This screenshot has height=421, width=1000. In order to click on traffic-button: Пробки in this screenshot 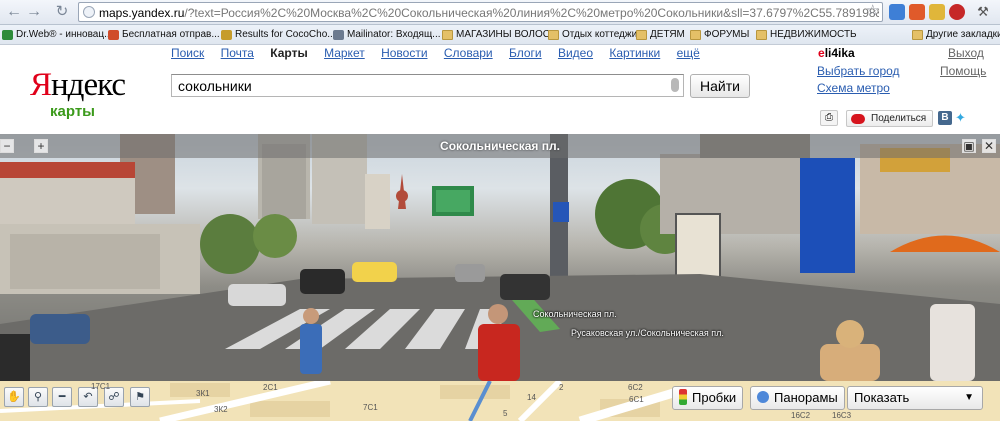, I will do `click(708, 398)`.